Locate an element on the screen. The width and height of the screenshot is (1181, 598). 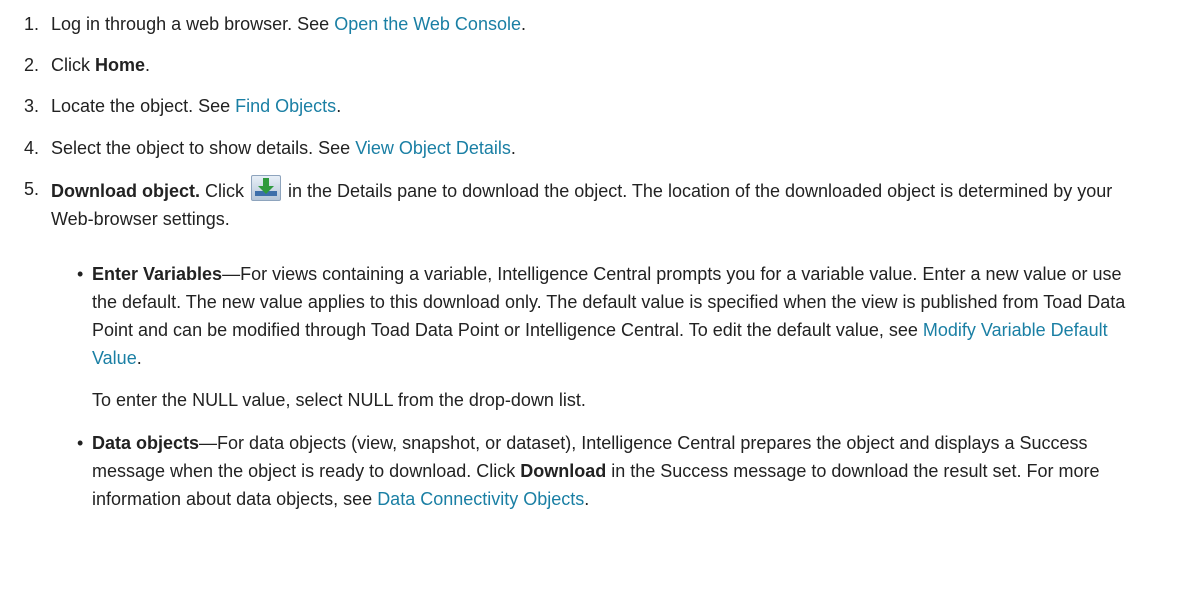
step-text: Click Home. is located at coordinates (596, 65).